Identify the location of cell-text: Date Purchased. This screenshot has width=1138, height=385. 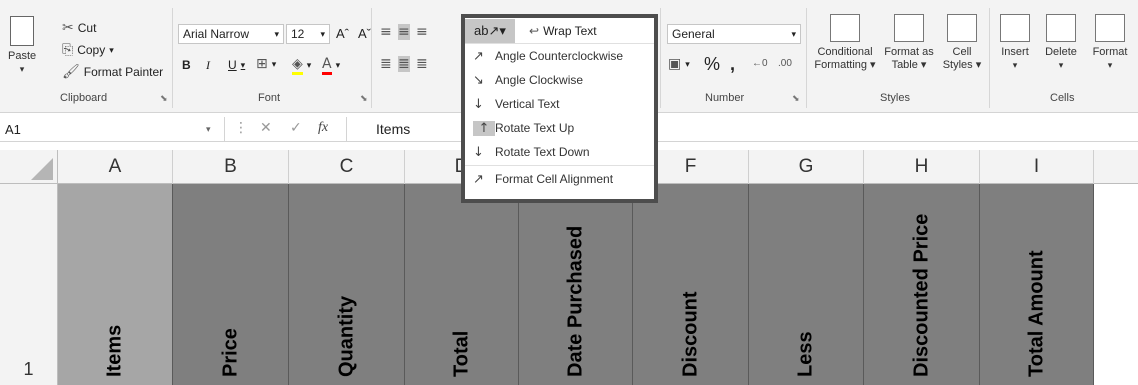
(575, 301).